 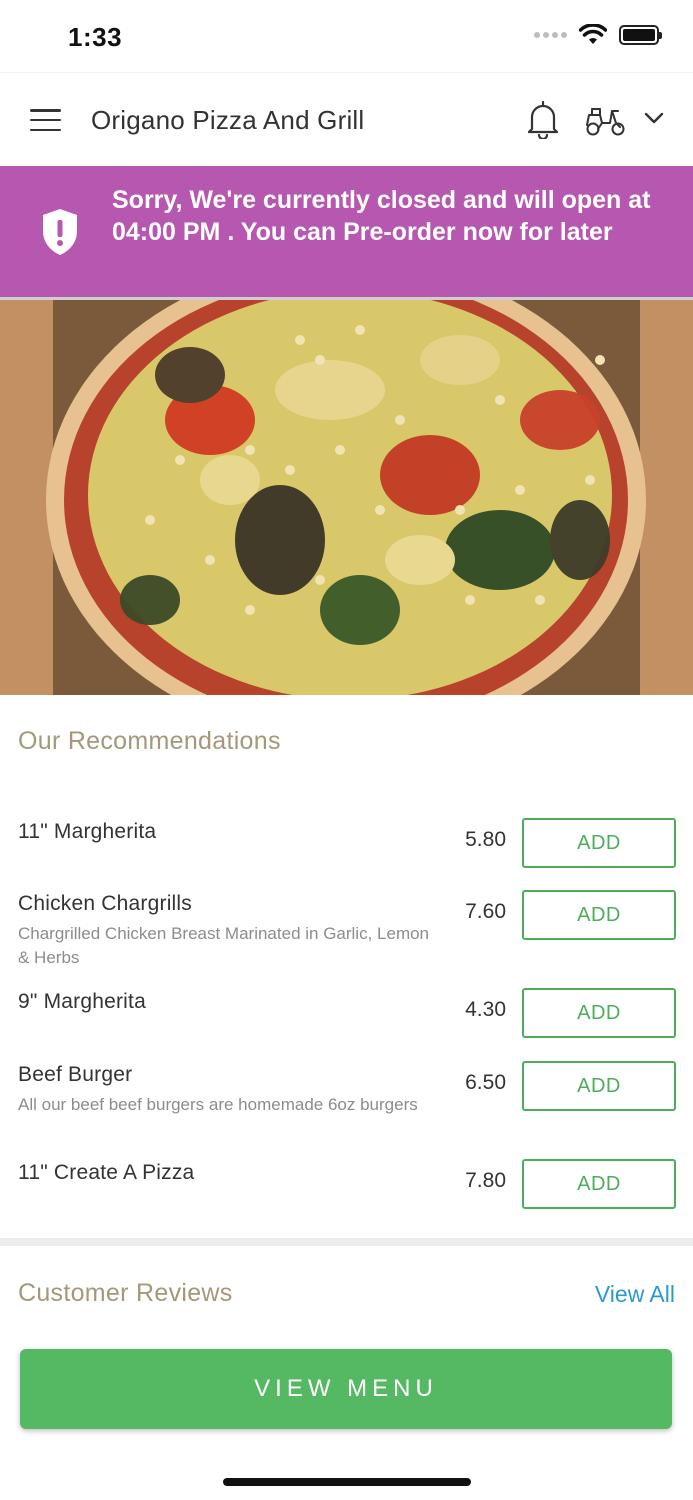 I want to click on menu-item-price: 7.80, so click(x=485, y=1180).